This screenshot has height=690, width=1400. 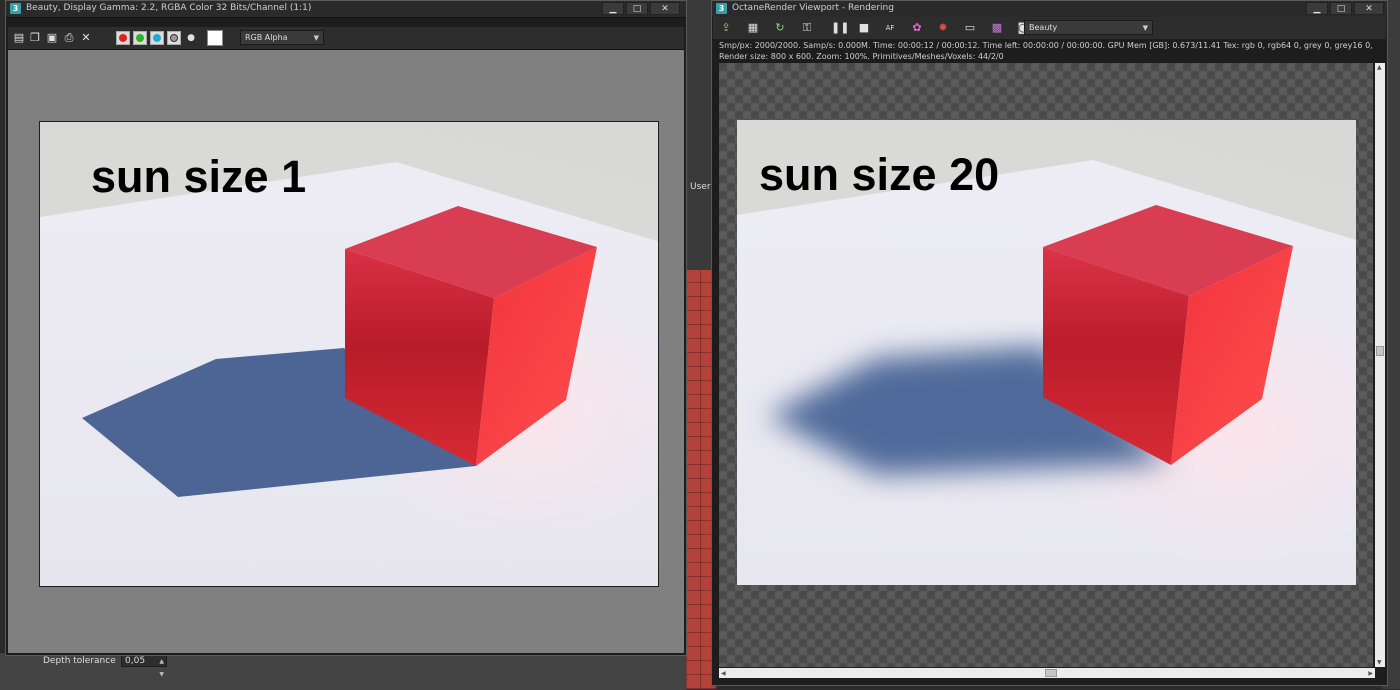 What do you see at coordinates (346, 22) in the screenshot?
I see `window-frame-top` at bounding box center [346, 22].